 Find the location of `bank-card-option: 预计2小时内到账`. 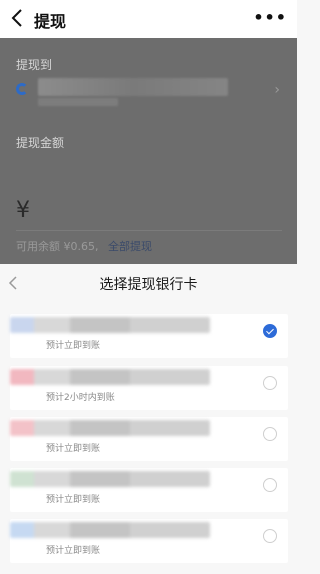

bank-card-option: 预计2小时内到账 is located at coordinates (149, 388).